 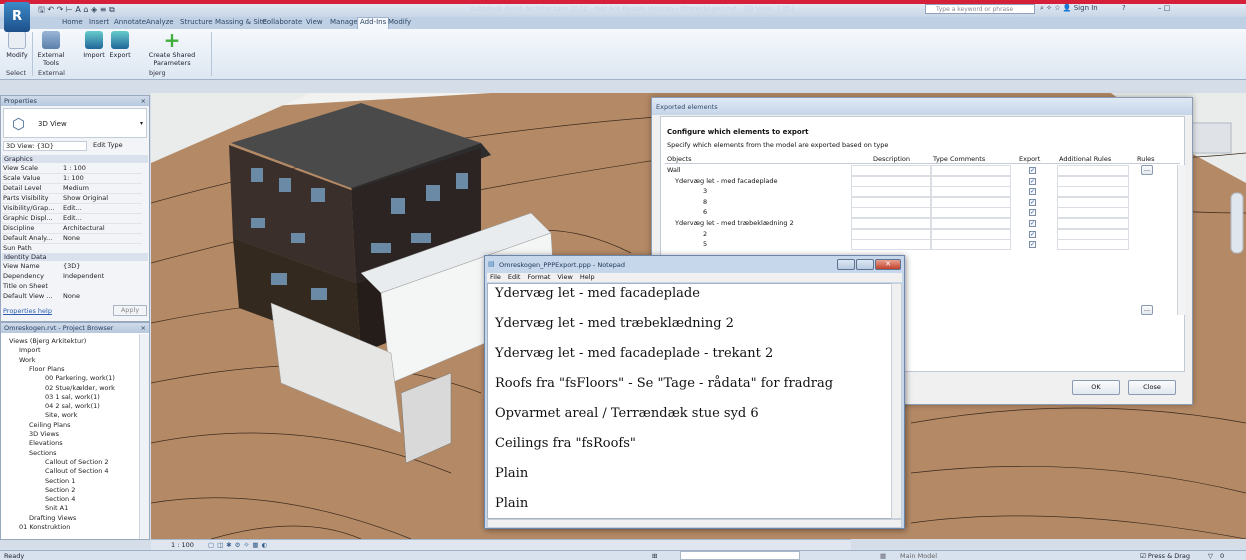 I want to click on browser-tree-item: 00 Parkering, work(1), so click(x=80, y=378).